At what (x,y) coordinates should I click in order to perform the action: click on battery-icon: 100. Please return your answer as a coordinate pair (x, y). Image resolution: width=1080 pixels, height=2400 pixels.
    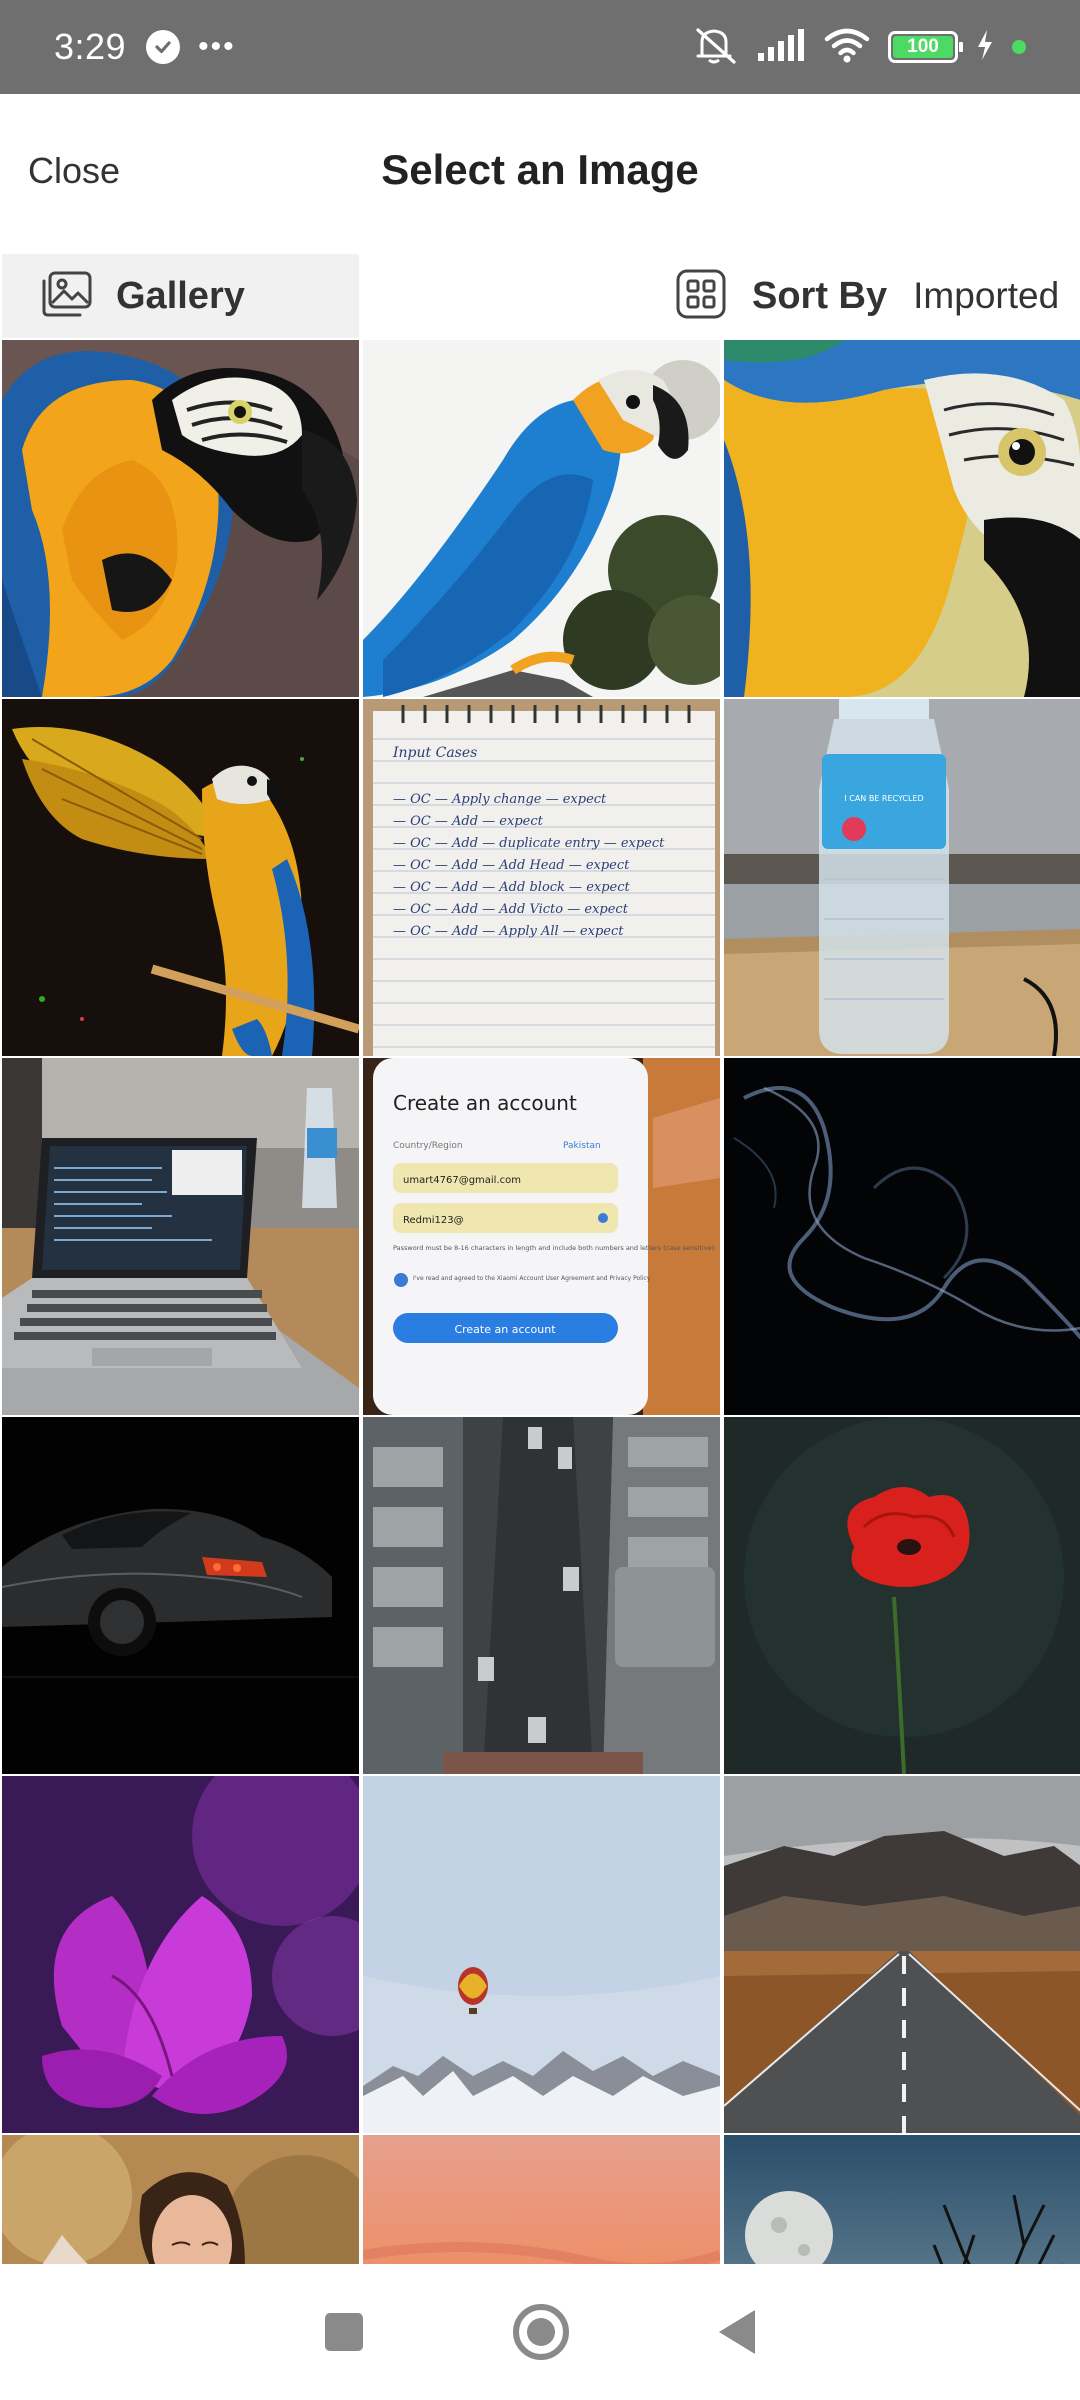
    Looking at the image, I should click on (925, 47).